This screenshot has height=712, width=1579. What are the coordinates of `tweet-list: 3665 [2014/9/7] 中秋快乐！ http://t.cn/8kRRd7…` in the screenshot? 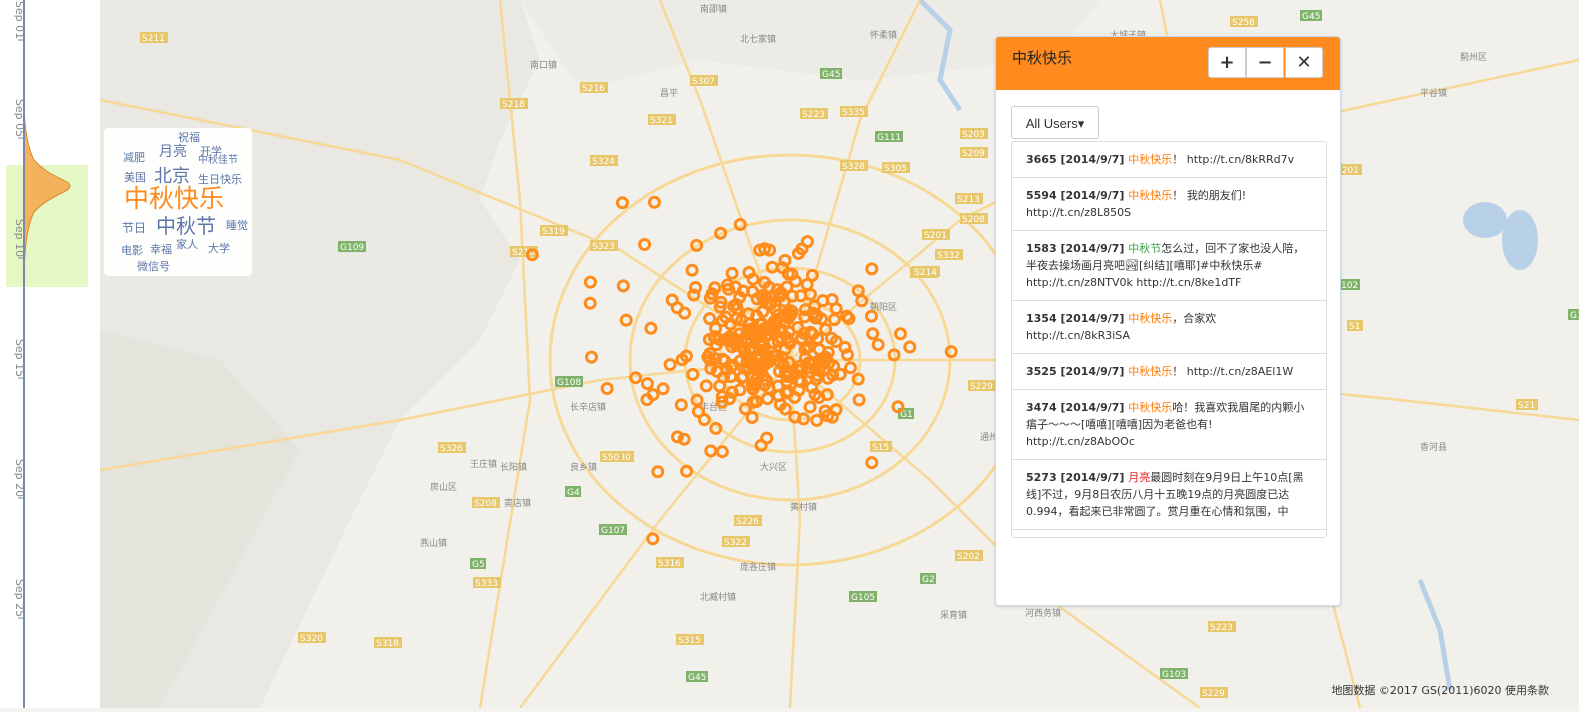 It's located at (1169, 339).